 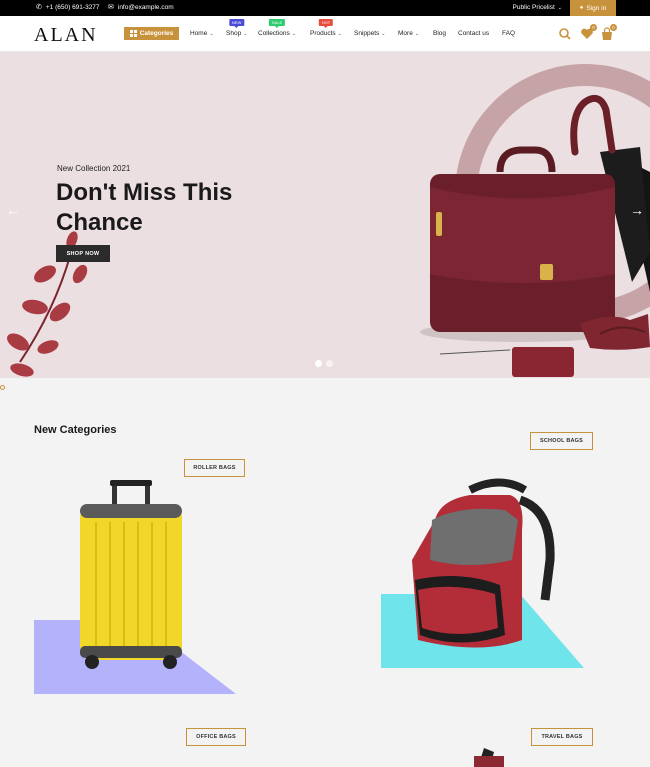 I want to click on travel-bags-button: TRAVEL BAGS, so click(x=562, y=737).